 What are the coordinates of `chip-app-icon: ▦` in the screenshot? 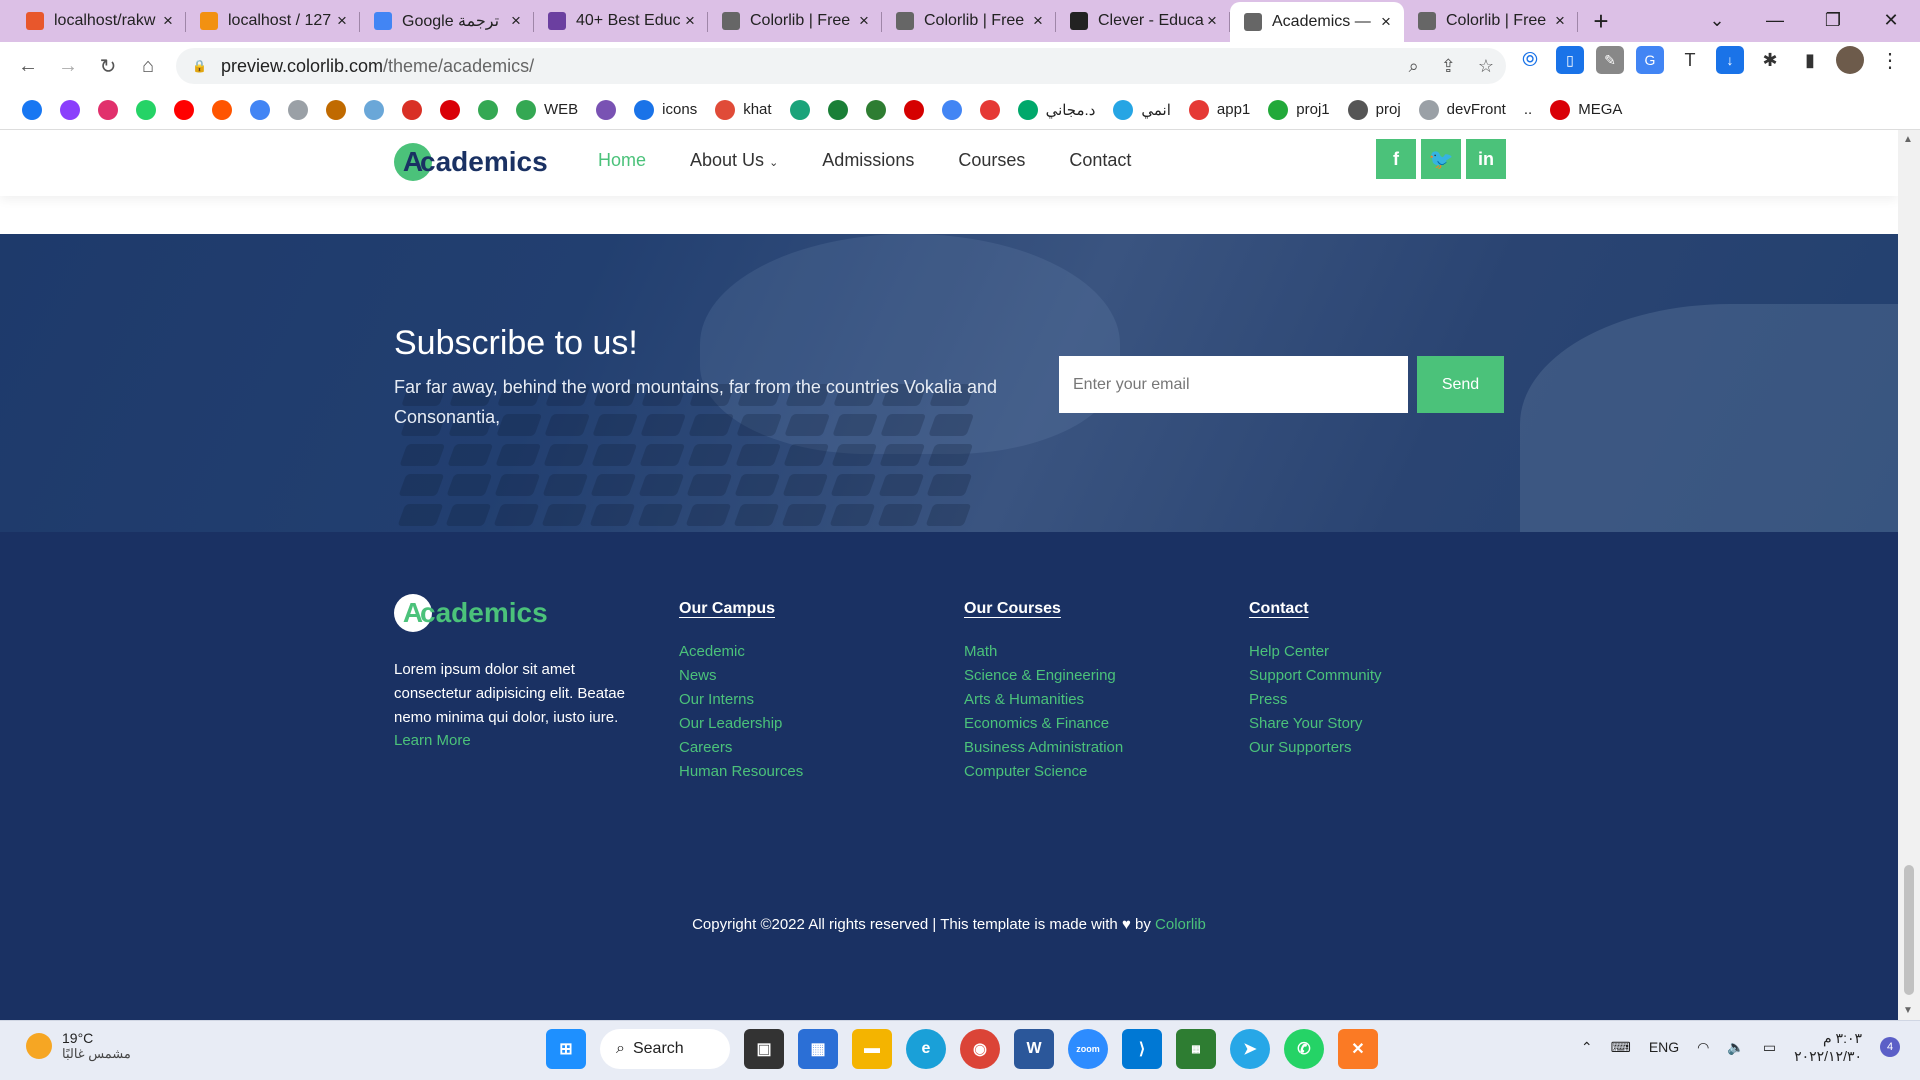 It's located at (1196, 1049).